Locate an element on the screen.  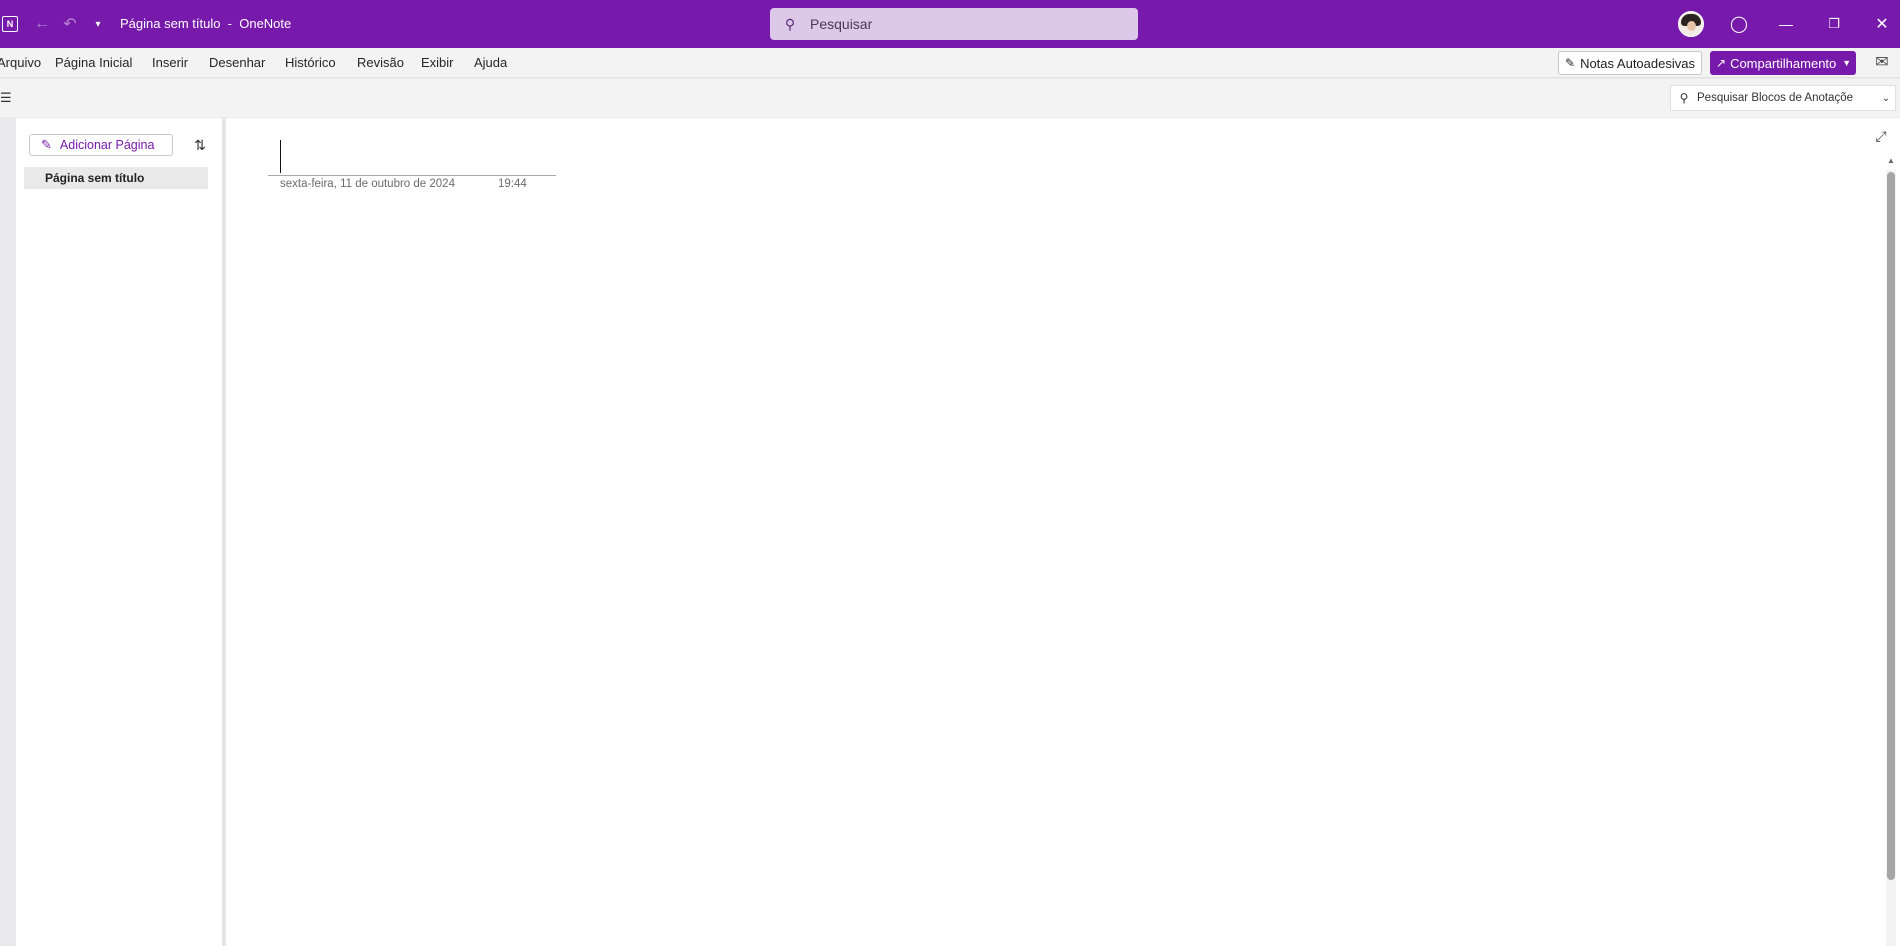
chevron-down-icon: ⌄ is located at coordinates (1886, 98).